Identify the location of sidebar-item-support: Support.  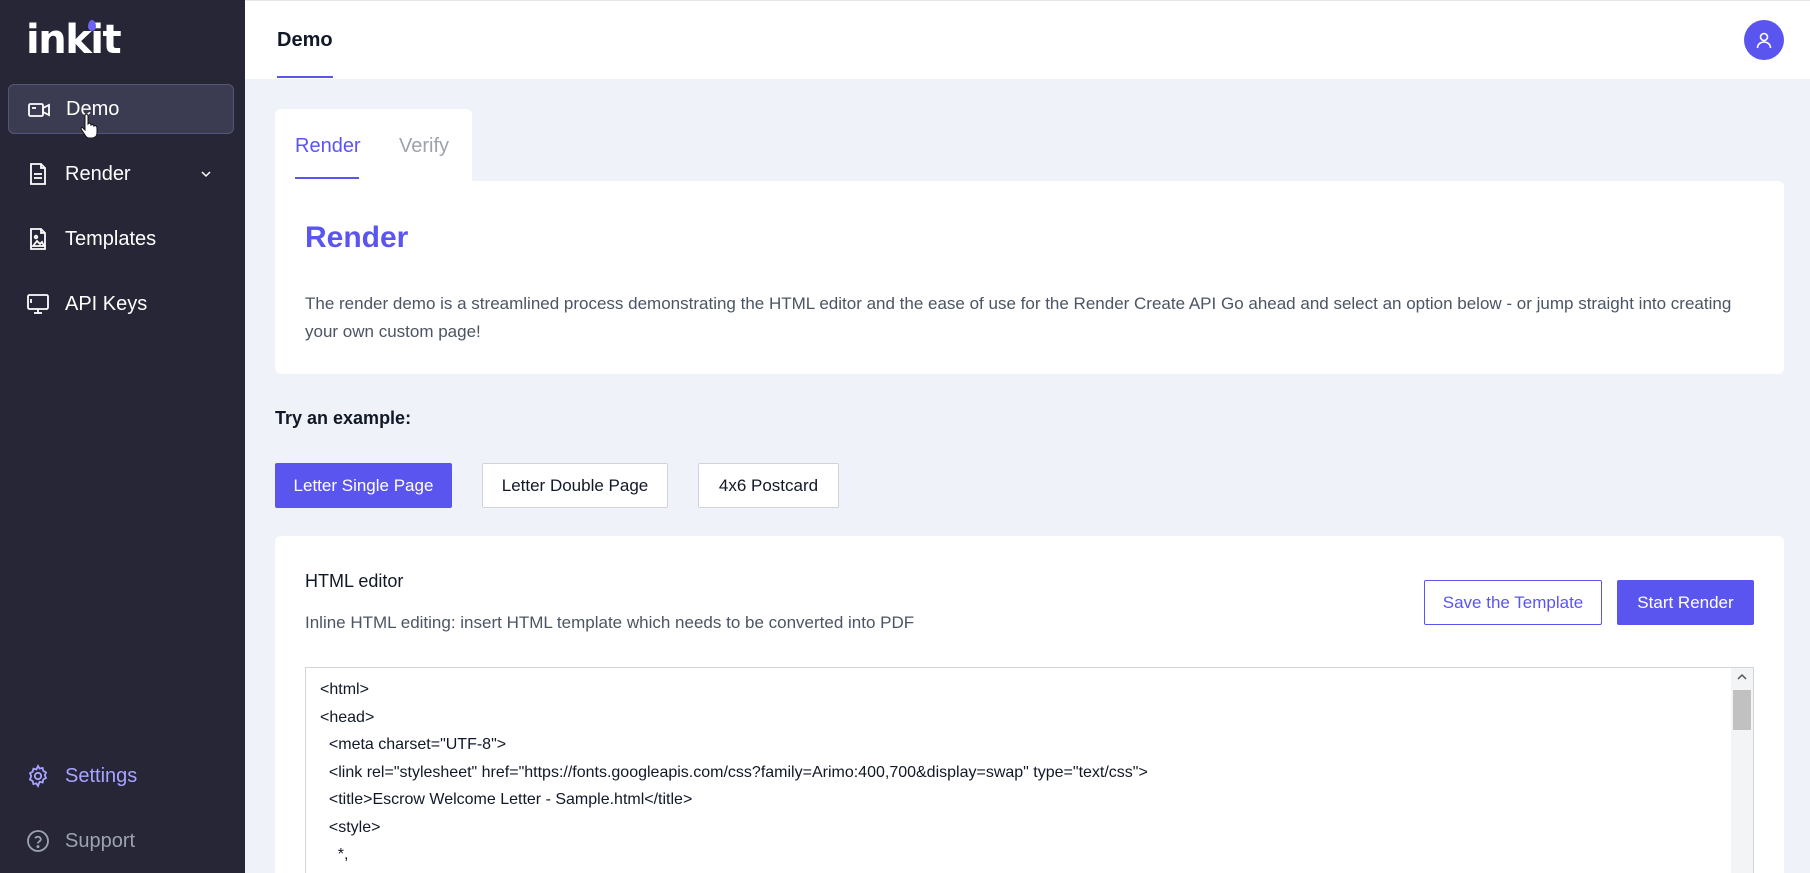
(121, 841).